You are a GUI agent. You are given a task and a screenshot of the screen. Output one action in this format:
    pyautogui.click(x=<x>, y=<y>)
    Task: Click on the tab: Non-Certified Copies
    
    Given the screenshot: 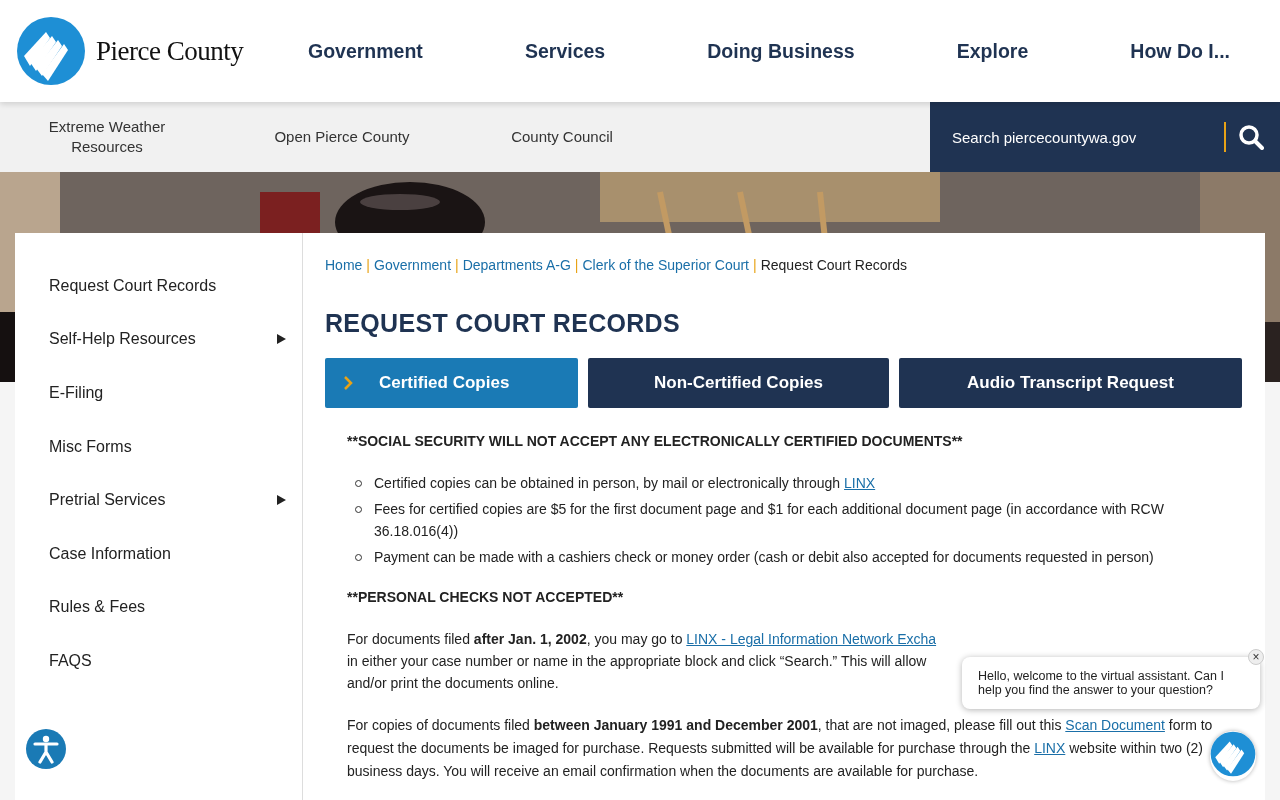 What is the action you would take?
    pyautogui.click(x=738, y=383)
    